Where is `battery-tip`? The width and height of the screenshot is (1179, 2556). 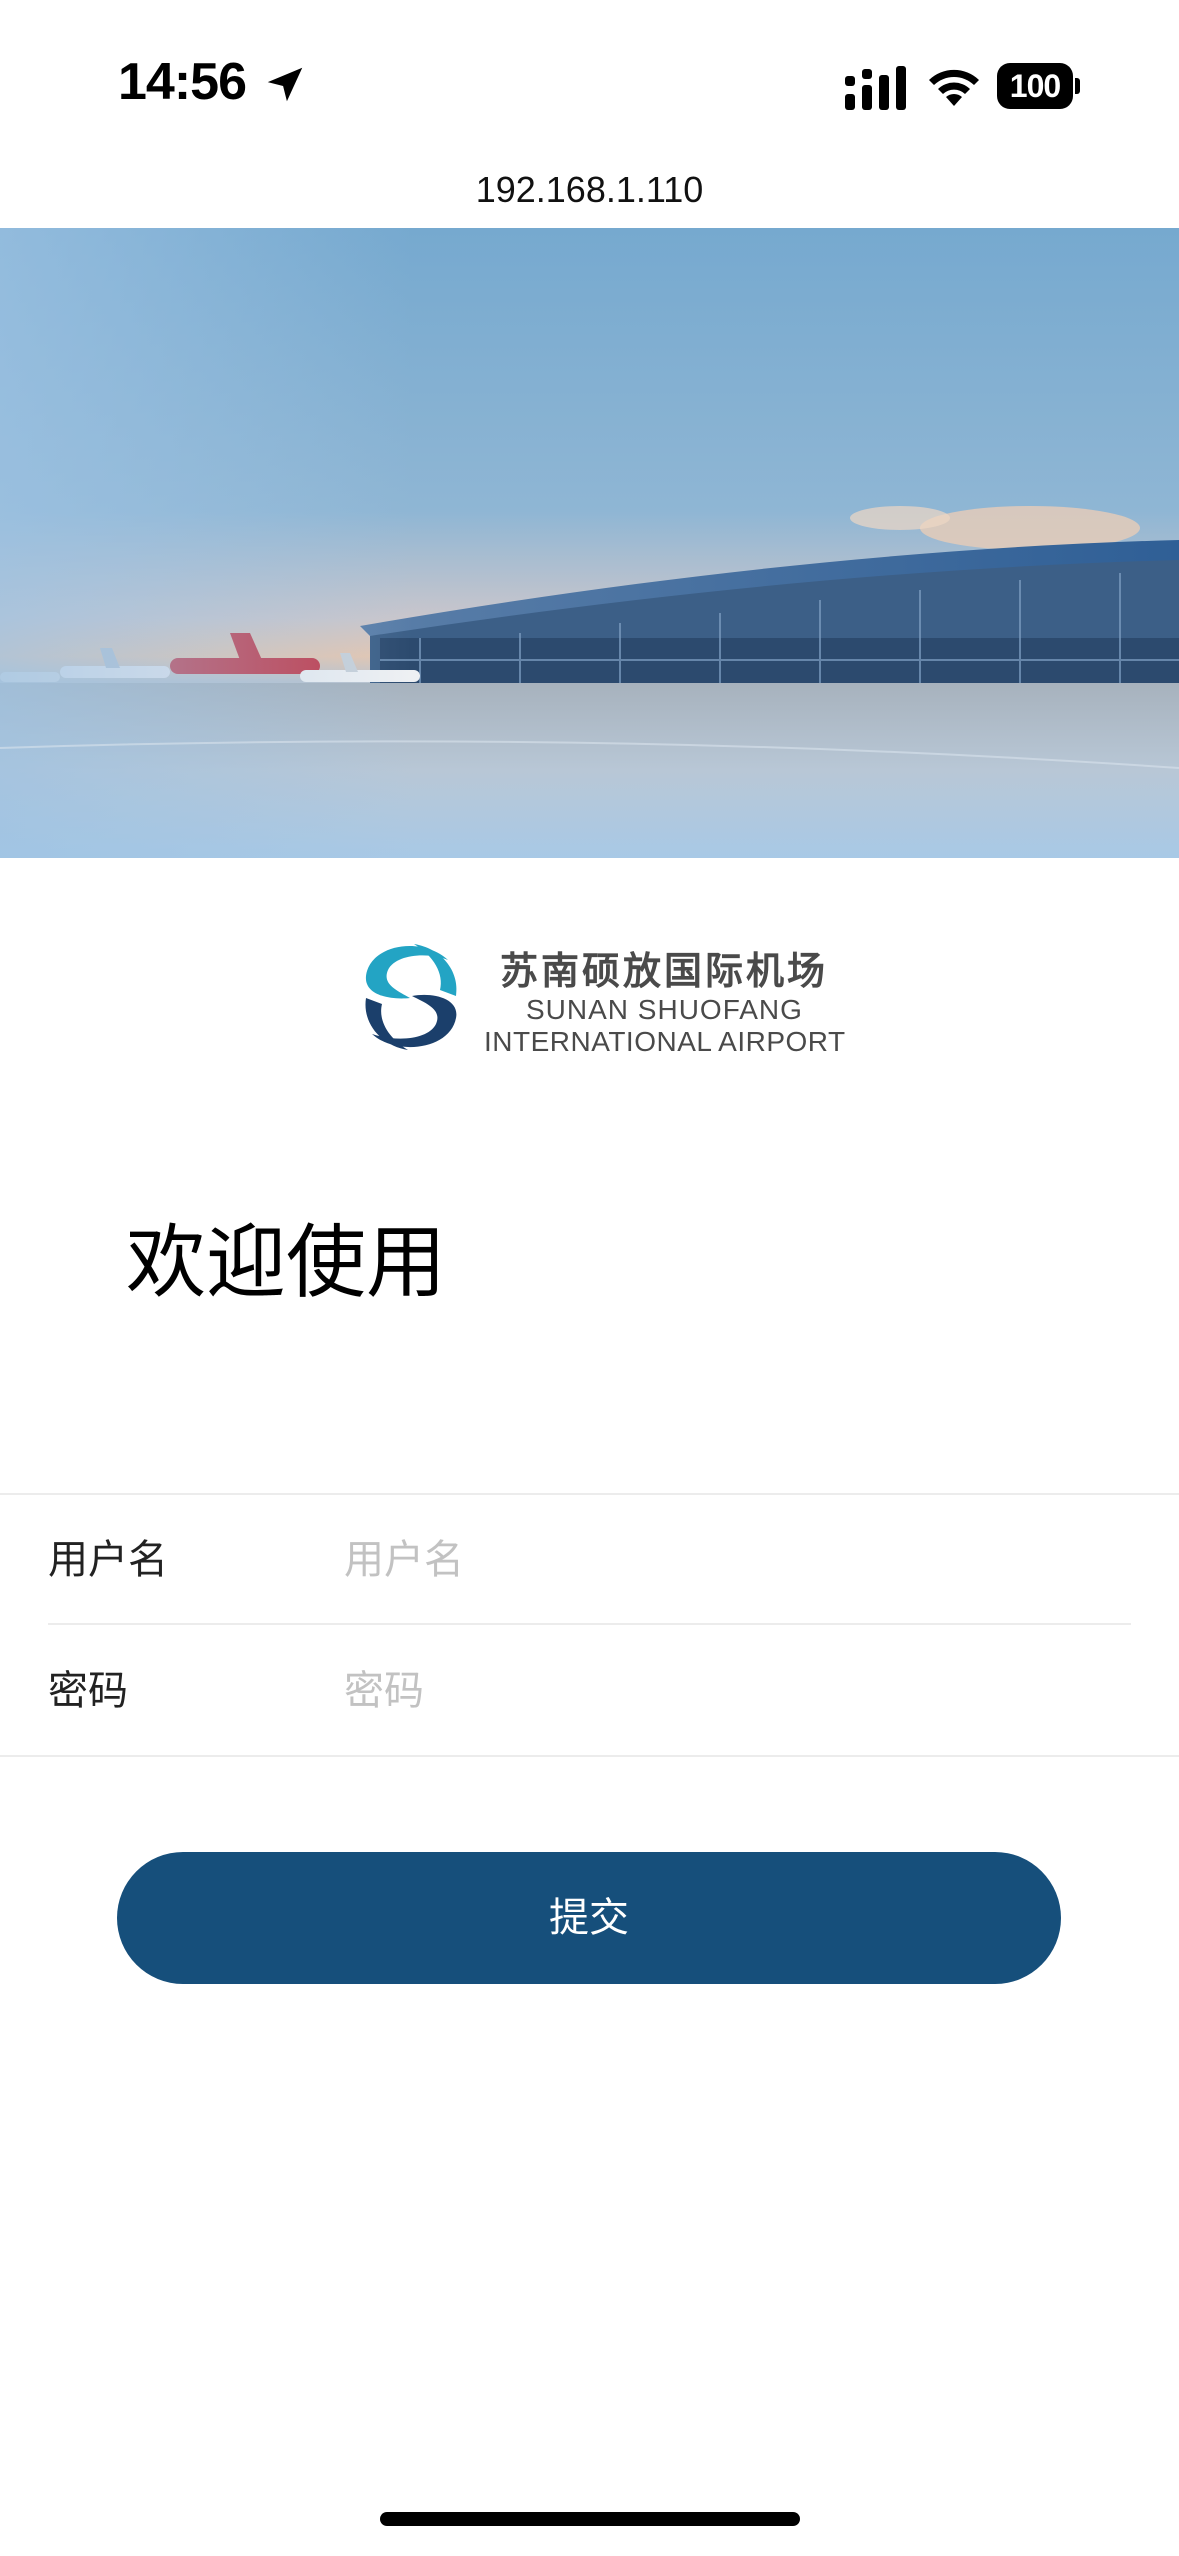
battery-tip is located at coordinates (1077, 86).